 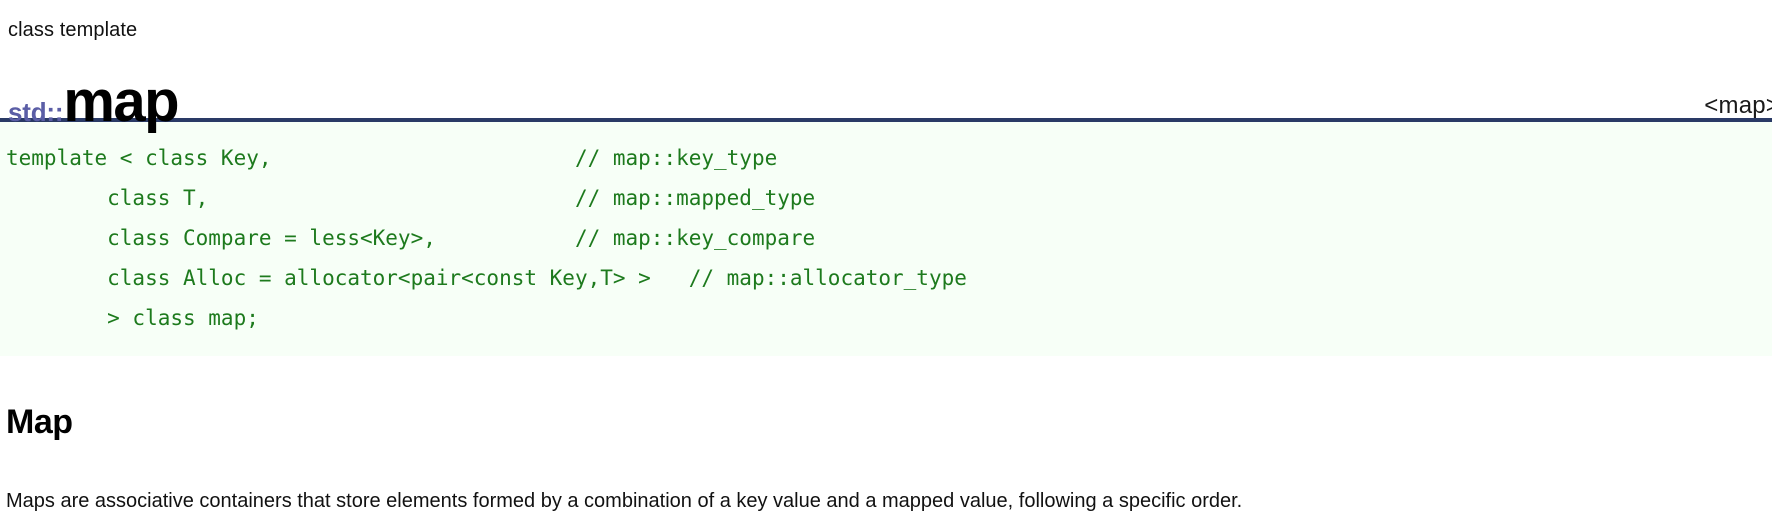 What do you see at coordinates (36, 112) in the screenshot?
I see `namespace-prefix: std::` at bounding box center [36, 112].